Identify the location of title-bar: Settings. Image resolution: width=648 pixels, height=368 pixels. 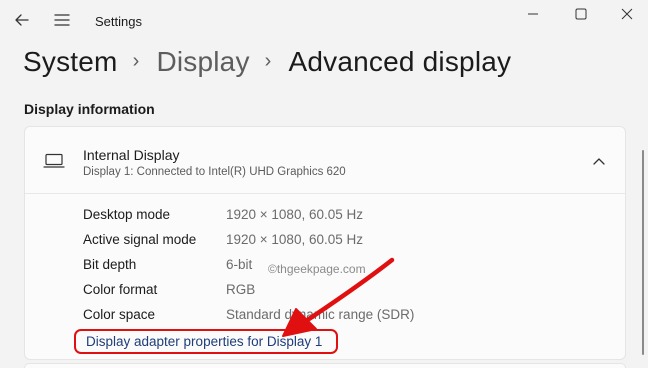
(324, 20).